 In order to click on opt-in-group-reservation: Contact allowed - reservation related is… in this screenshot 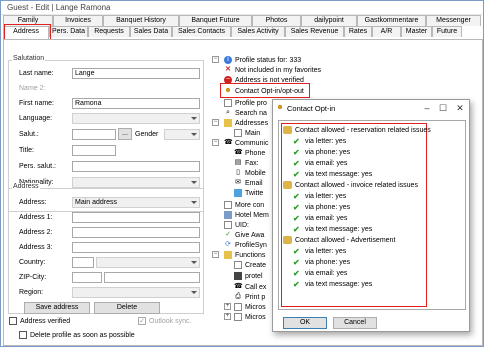, I will do `click(357, 130)`.